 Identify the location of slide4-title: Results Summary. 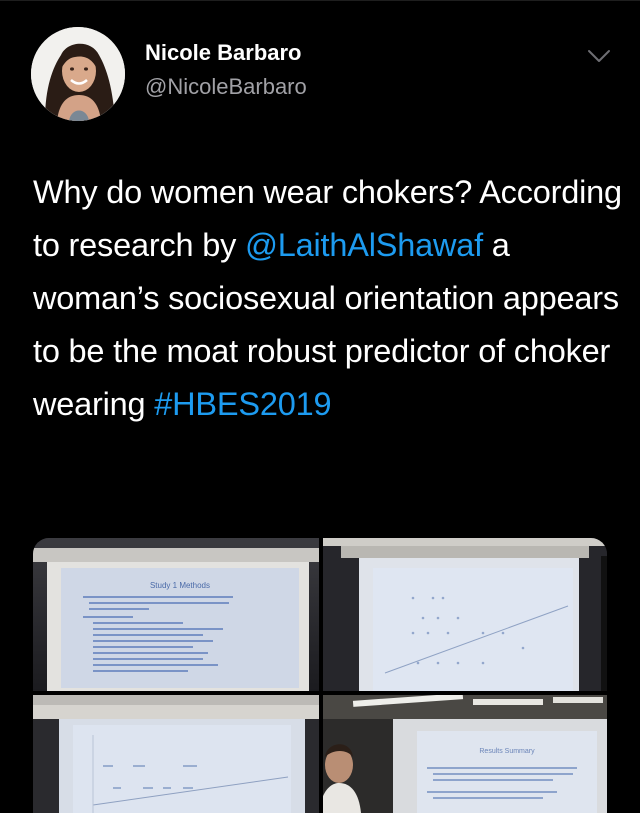
(507, 751).